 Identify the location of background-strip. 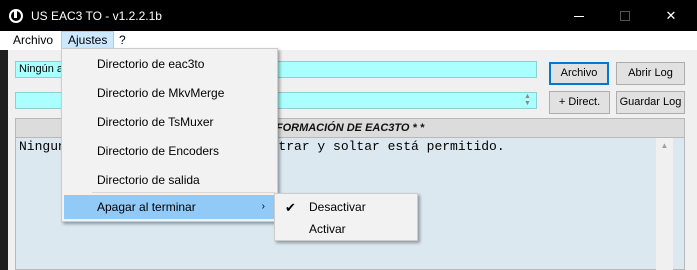
(4, 160).